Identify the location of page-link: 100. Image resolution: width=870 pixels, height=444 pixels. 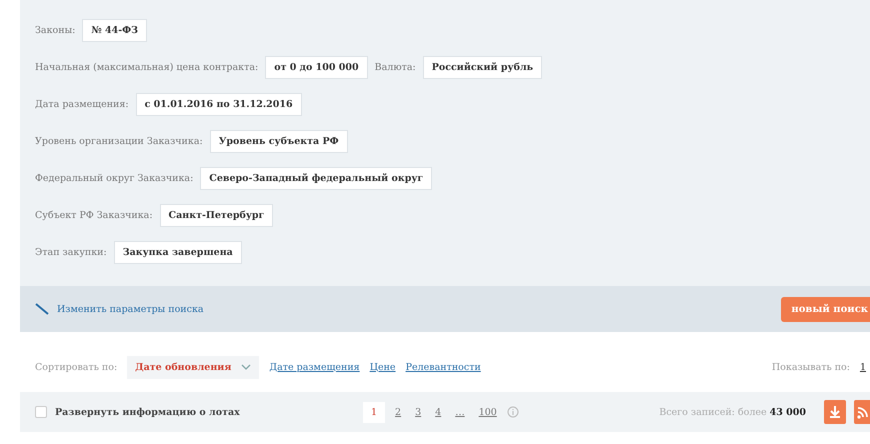
(487, 412).